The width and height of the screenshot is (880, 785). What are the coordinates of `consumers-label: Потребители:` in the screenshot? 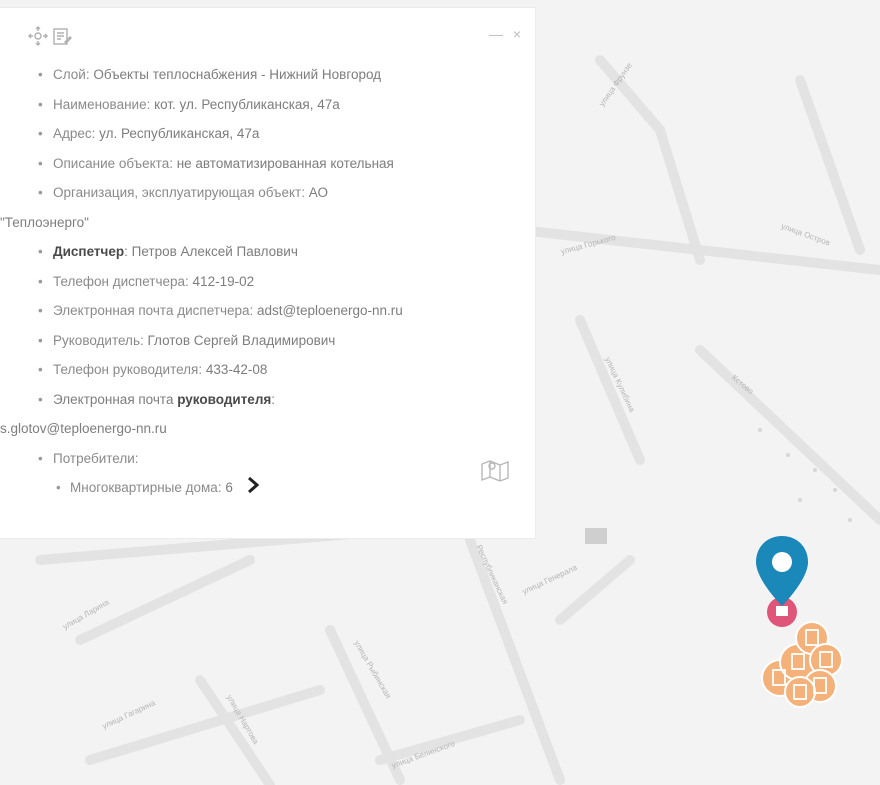 It's located at (96, 458).